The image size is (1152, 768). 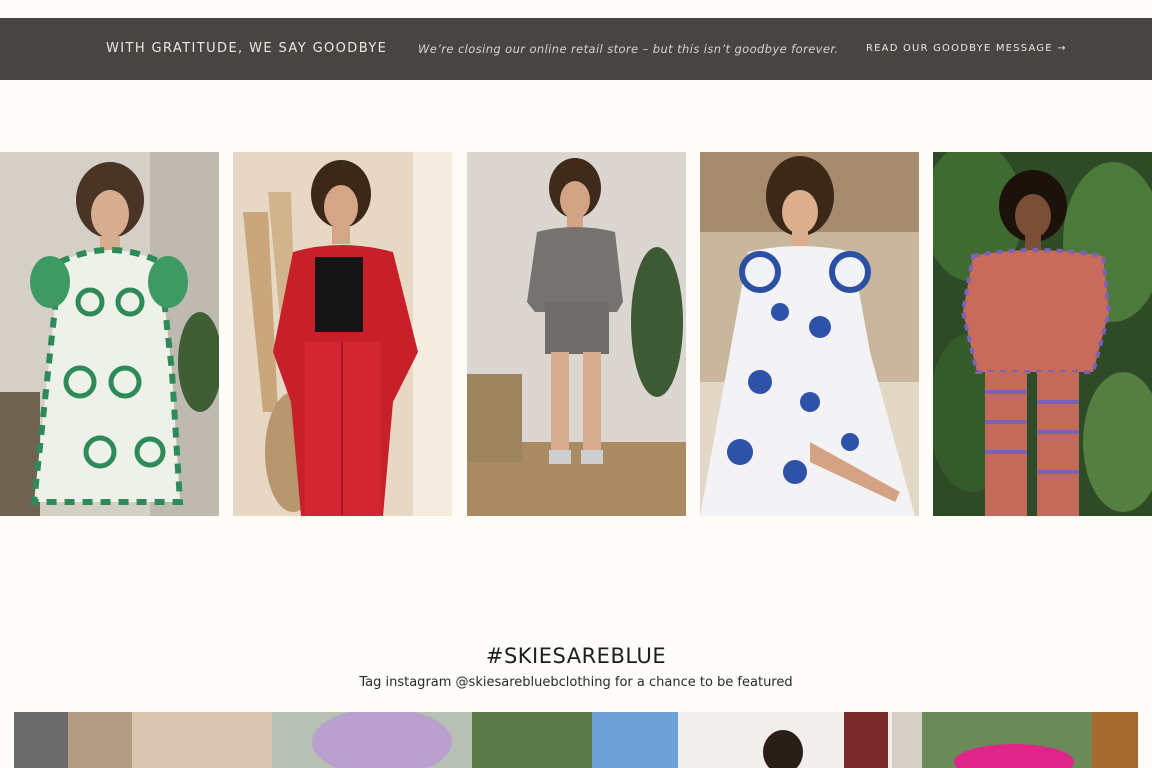 What do you see at coordinates (342, 334) in the screenshot?
I see `gallery-photo-red-blazer` at bounding box center [342, 334].